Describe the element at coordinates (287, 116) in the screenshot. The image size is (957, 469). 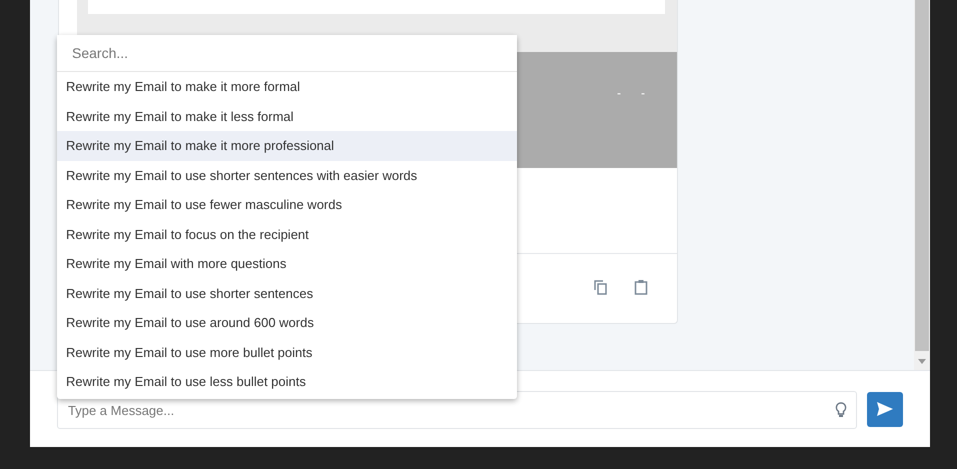
I see `menu-item: Rewrite my Email to make it less formal` at that location.